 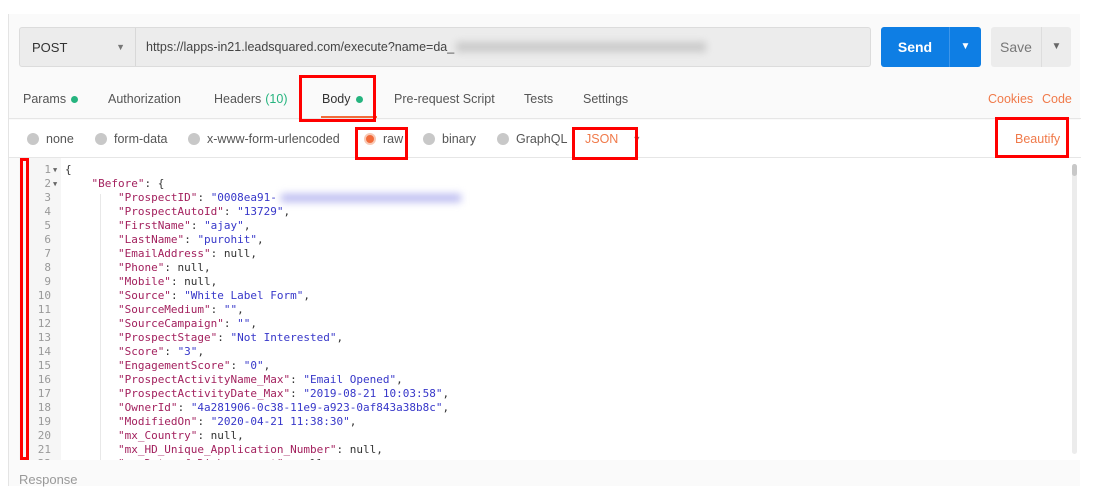 I want to click on code-token: "SourceCampaign", so click(x=170, y=323).